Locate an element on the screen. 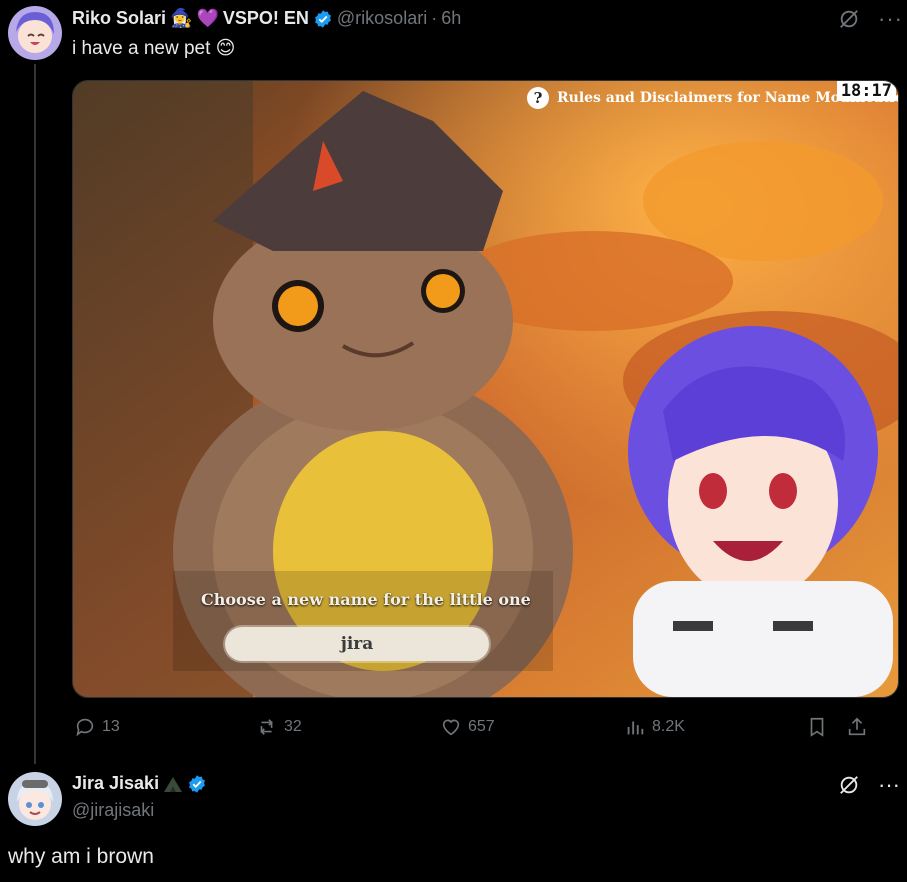 The height and width of the screenshot is (882, 907). tweet-text: i have a new pet 😊 is located at coordinates (153, 48).